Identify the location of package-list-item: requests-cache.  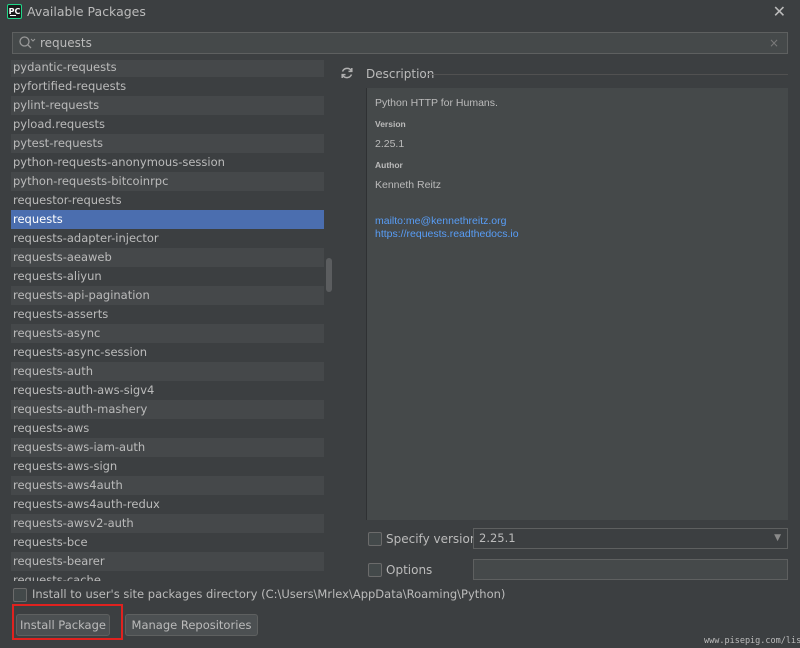
(172, 576).